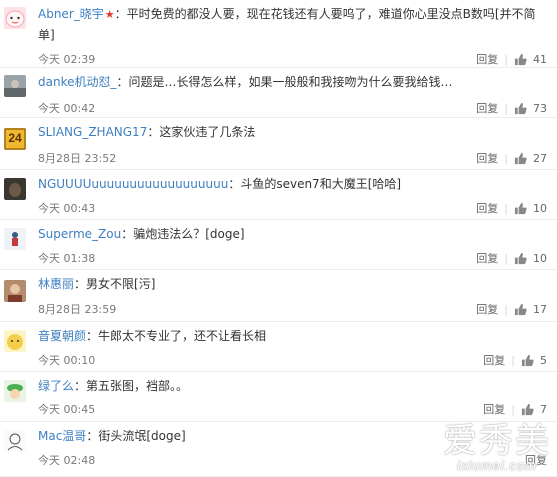 This screenshot has height=477, width=557. I want to click on comment-text: 街头流氓[doge], so click(142, 436).